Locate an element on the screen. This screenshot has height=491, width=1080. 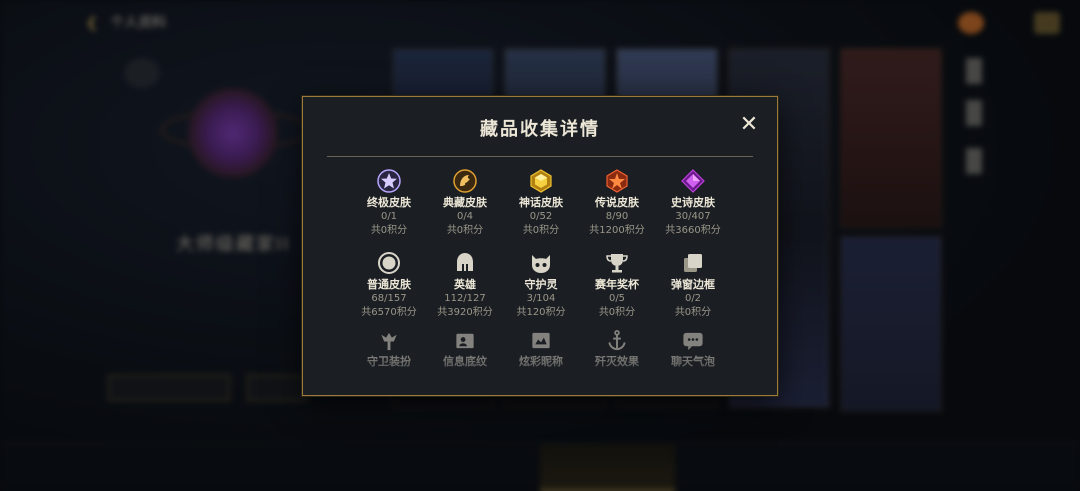
item-count: 0/5 is located at coordinates (617, 298).